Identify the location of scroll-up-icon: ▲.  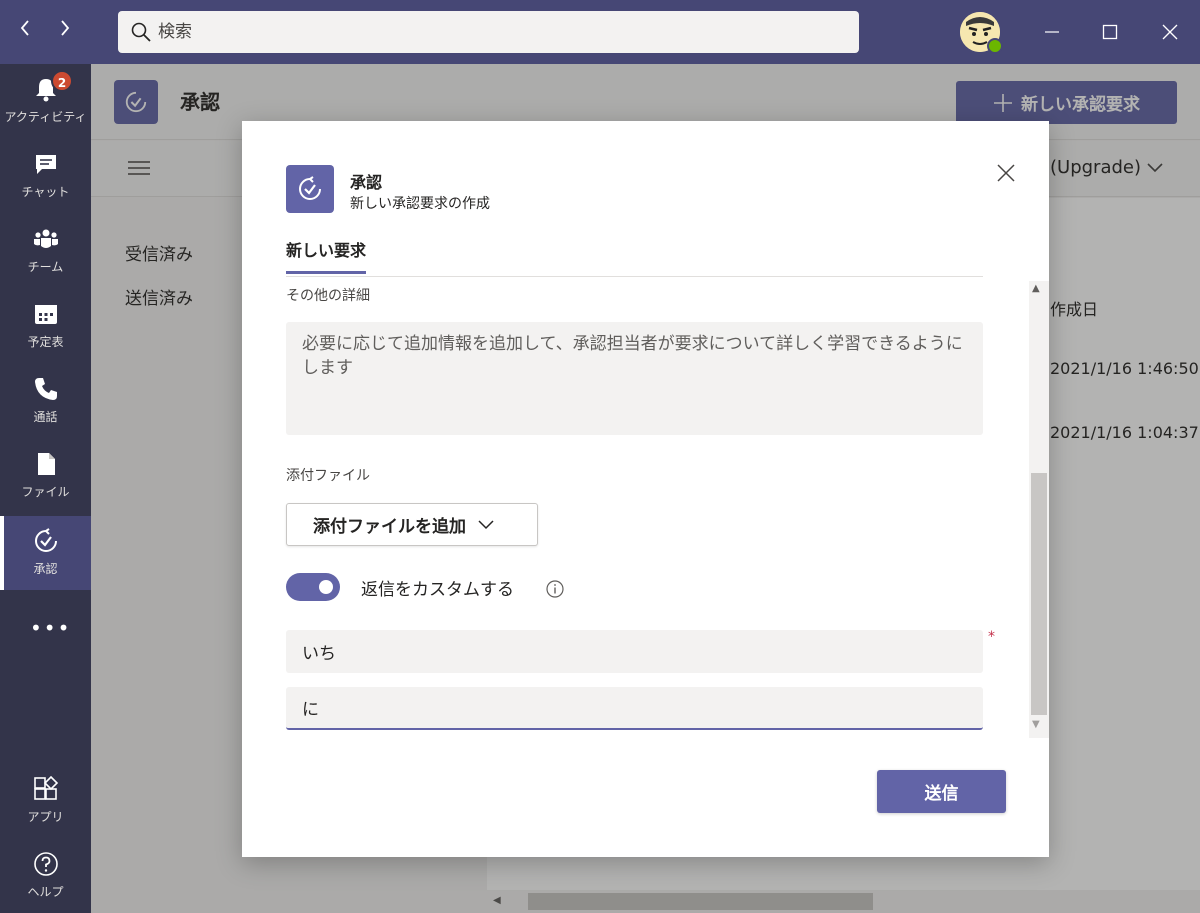
(1036, 288).